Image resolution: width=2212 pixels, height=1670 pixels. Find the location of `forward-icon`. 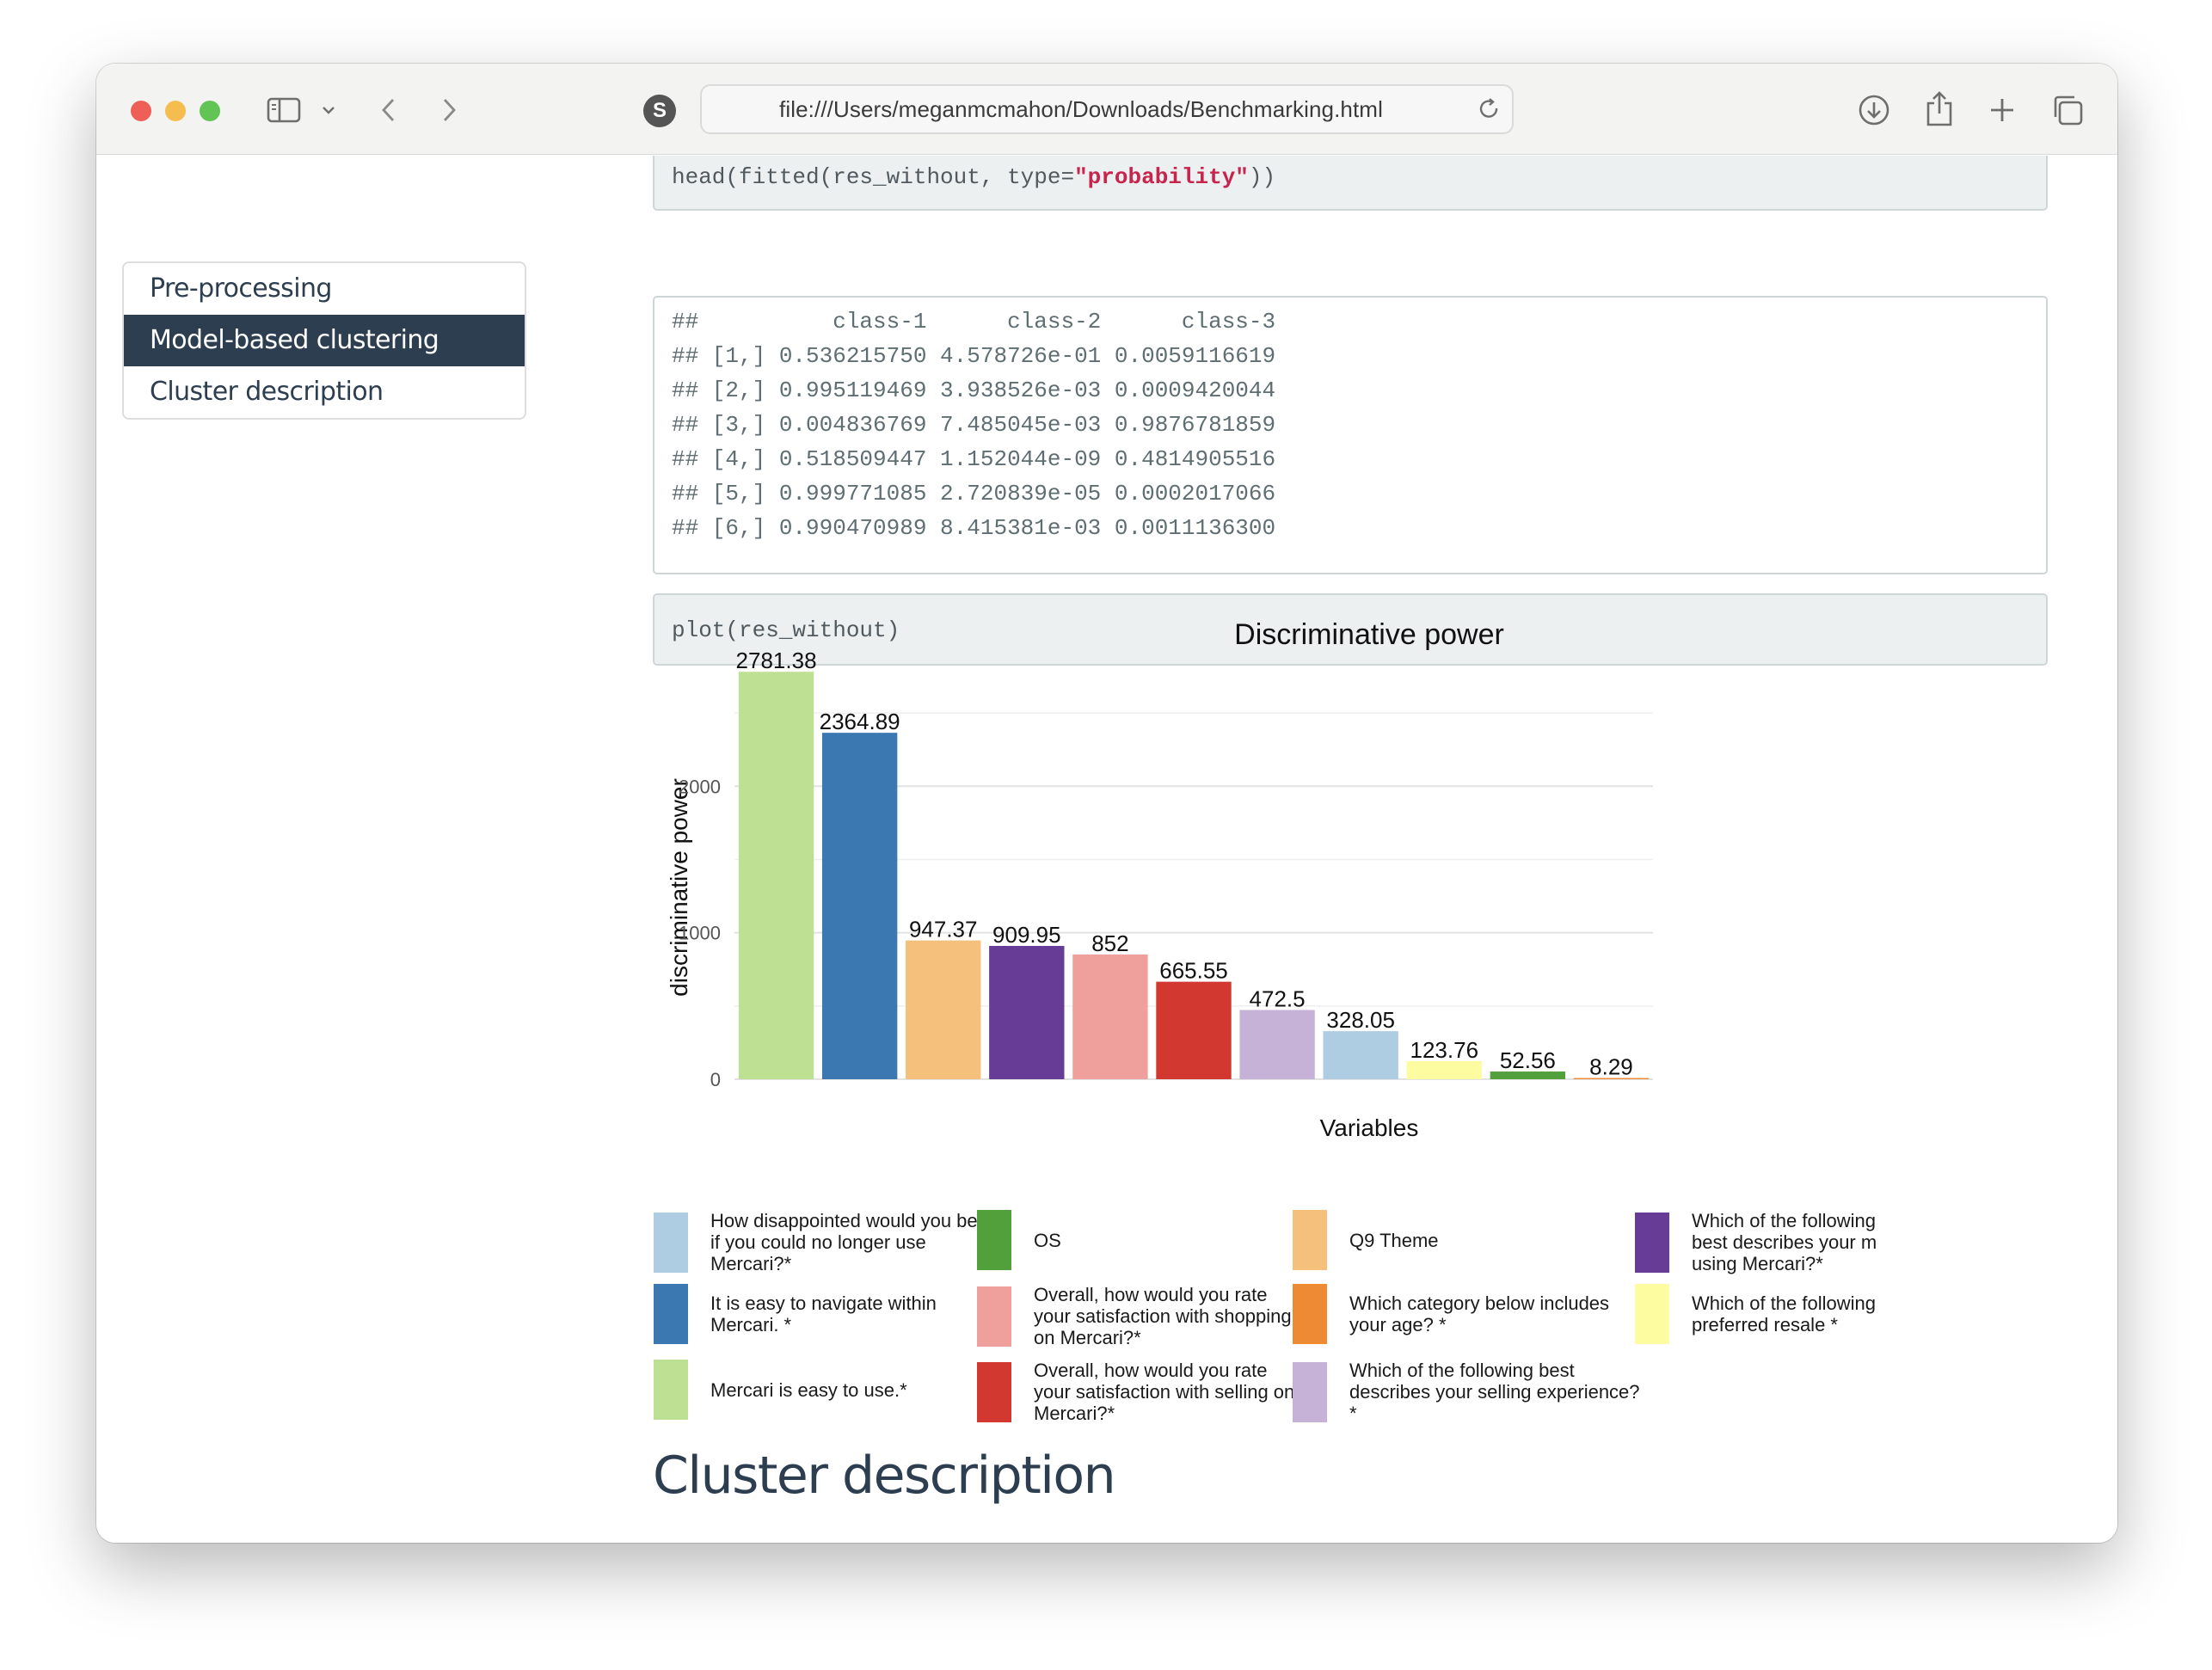

forward-icon is located at coordinates (449, 110).